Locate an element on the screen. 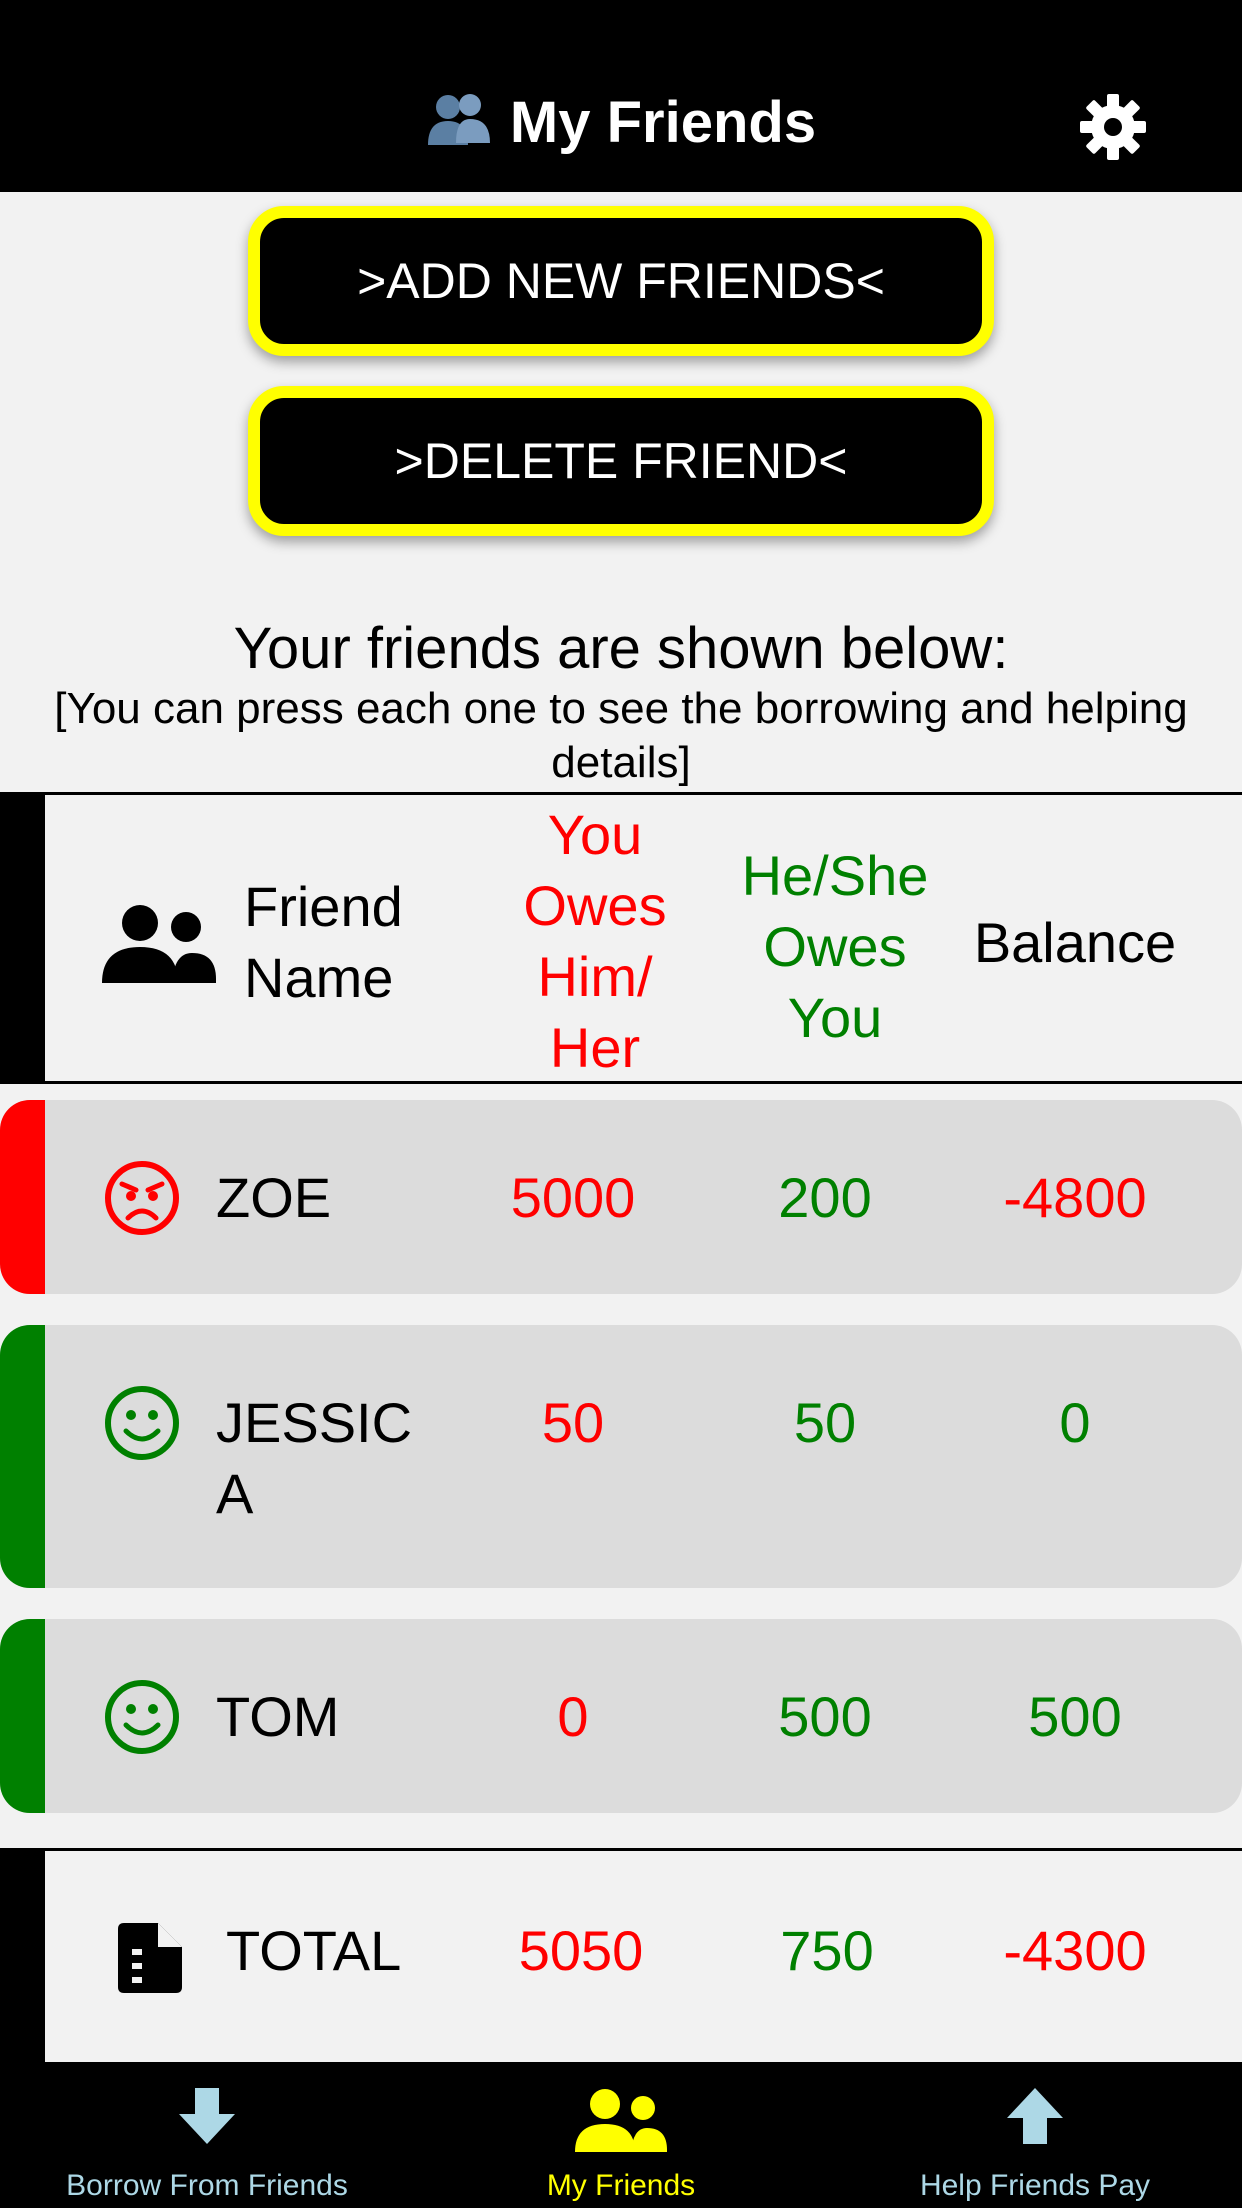 The width and height of the screenshot is (1242, 2208). they-owe-value: 500 is located at coordinates (825, 1716).